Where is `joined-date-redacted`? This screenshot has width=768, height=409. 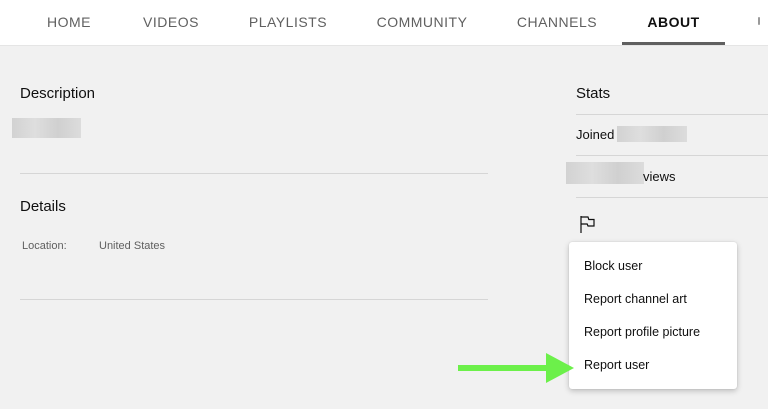
joined-date-redacted is located at coordinates (652, 134).